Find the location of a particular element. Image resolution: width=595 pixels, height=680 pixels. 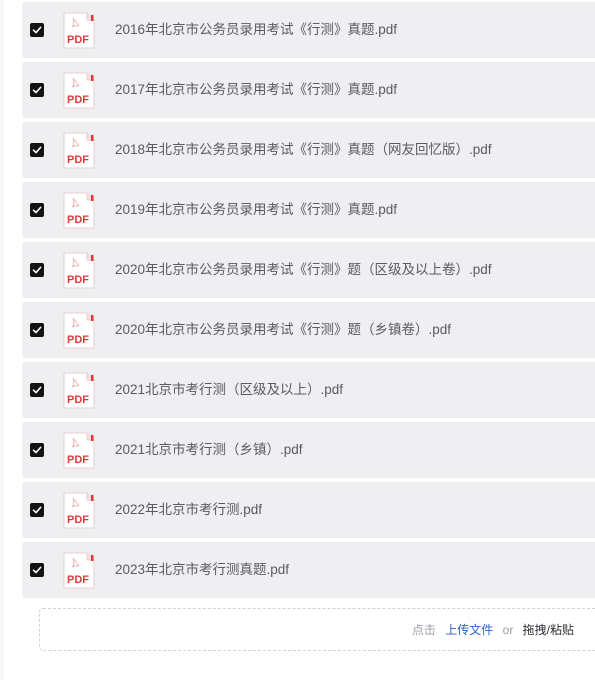

file-row: PDF 2019年北京市公务员录用考试《行测》真题.pdf is located at coordinates (308, 210).